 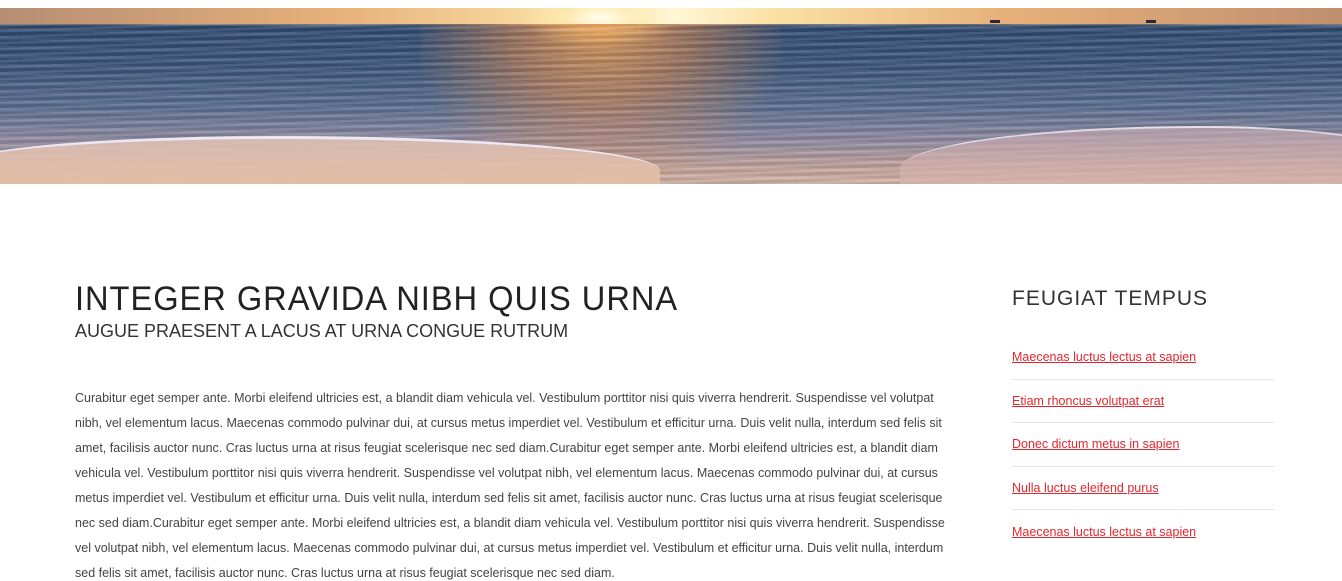 I want to click on sidebar-link: Etiam rhoncus volutpat erat, so click(x=1088, y=401).